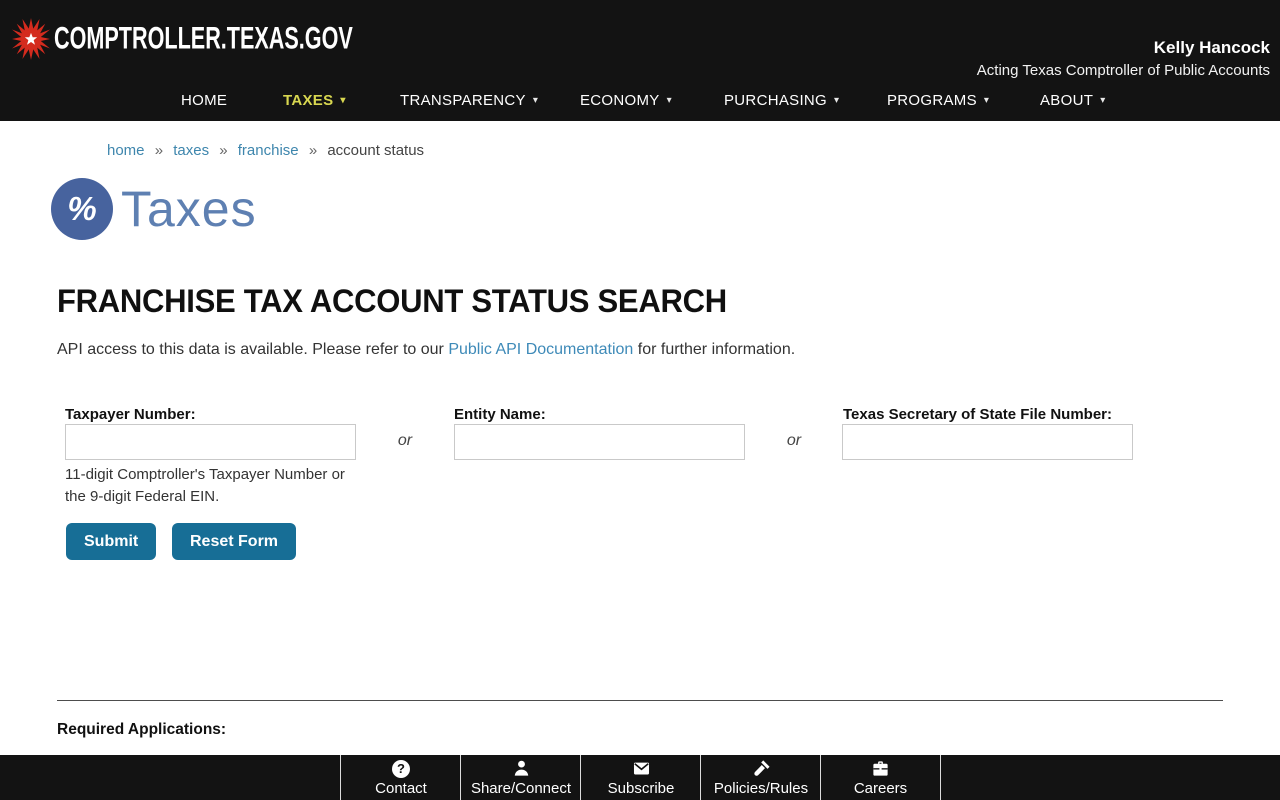 This screenshot has width=1280, height=800. I want to click on briefcase-icon, so click(880, 768).